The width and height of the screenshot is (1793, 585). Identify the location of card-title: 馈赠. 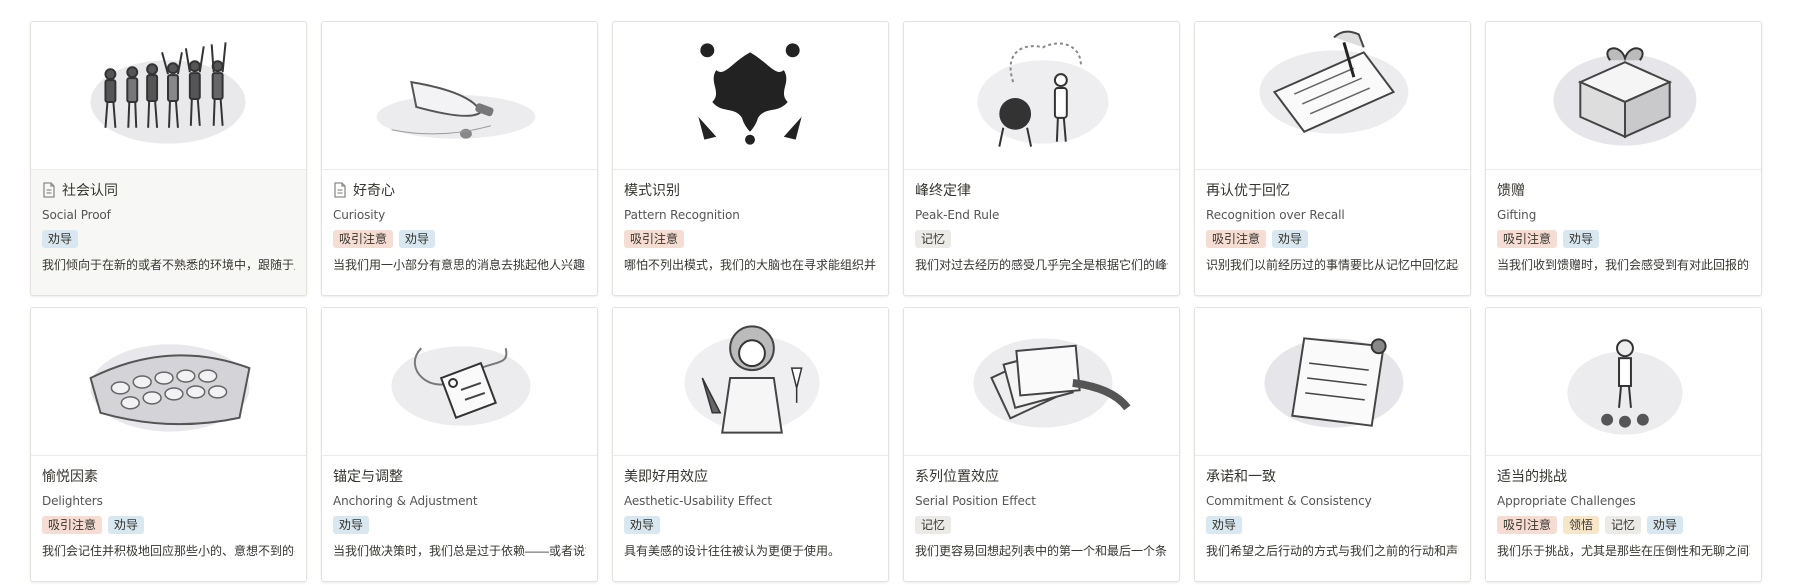
(1511, 190).